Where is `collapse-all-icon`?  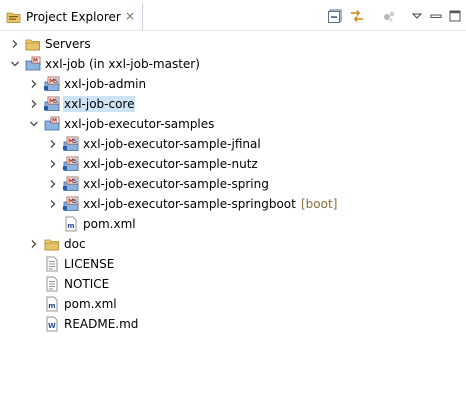 collapse-all-icon is located at coordinates (335, 16).